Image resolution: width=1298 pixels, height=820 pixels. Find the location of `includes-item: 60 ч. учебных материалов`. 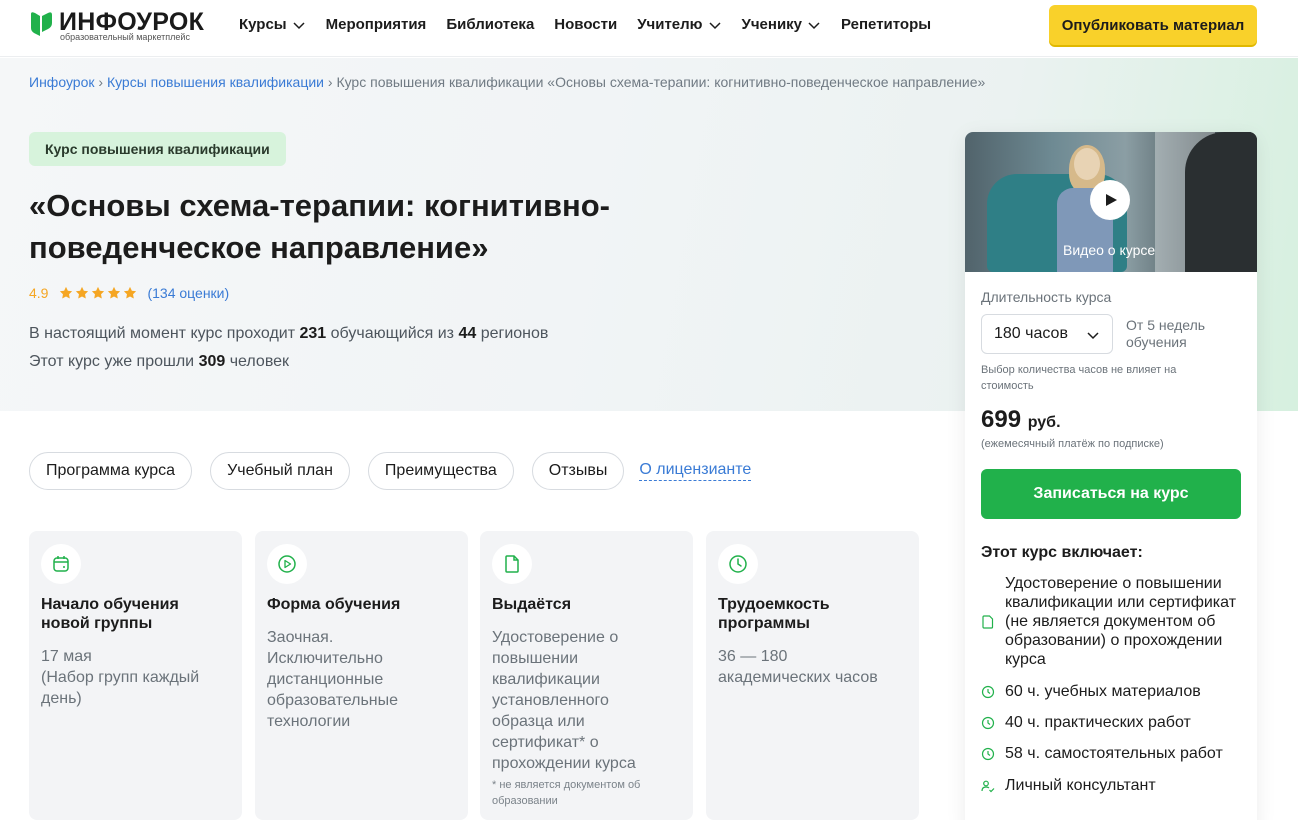

includes-item: 60 ч. учебных материалов is located at coordinates (1116, 691).